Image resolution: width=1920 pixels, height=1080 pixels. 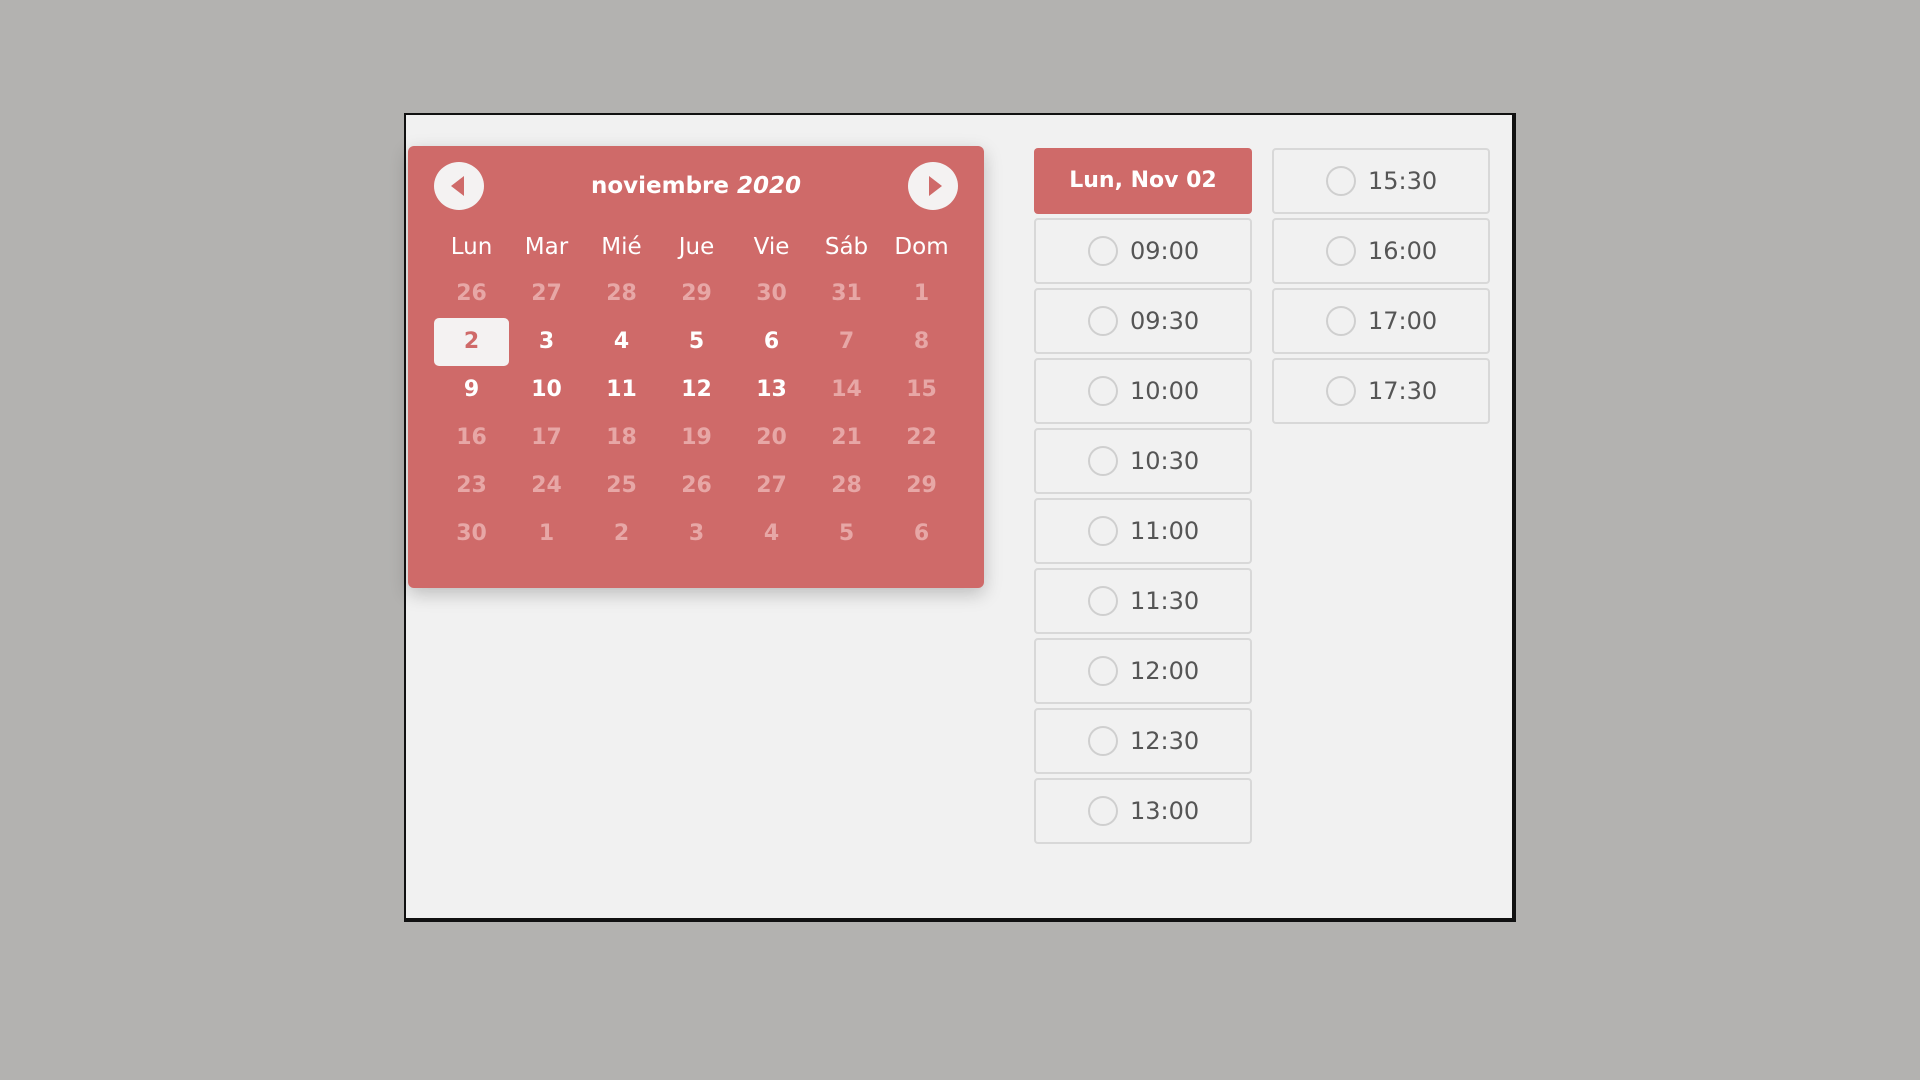 What do you see at coordinates (621, 485) in the screenshot?
I see `day-cell: 25` at bounding box center [621, 485].